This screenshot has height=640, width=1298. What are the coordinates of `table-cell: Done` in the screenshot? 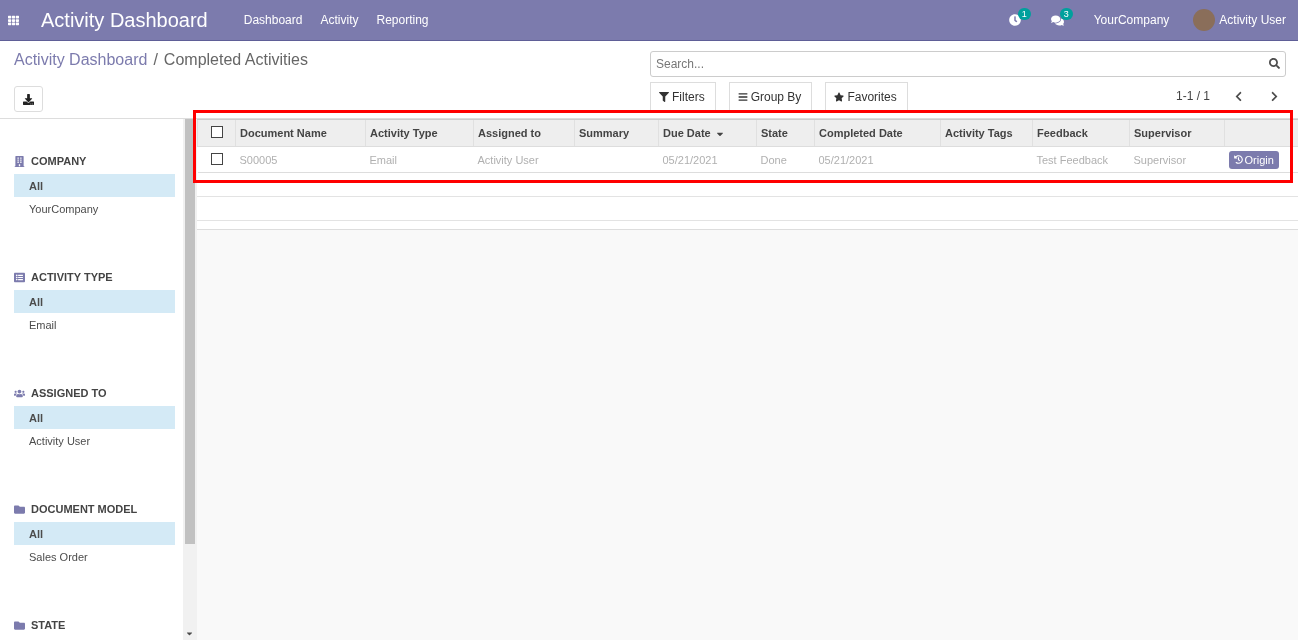 It's located at (773, 159).